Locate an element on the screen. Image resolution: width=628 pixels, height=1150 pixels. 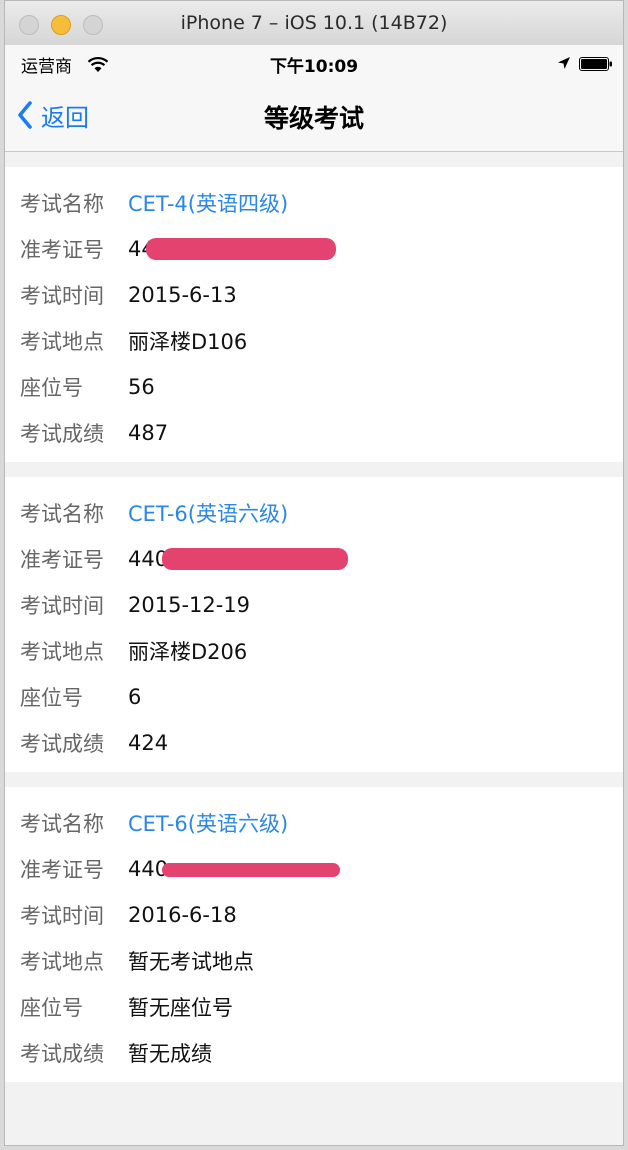
score-value: 暂无成绩 is located at coordinates (170, 1054).